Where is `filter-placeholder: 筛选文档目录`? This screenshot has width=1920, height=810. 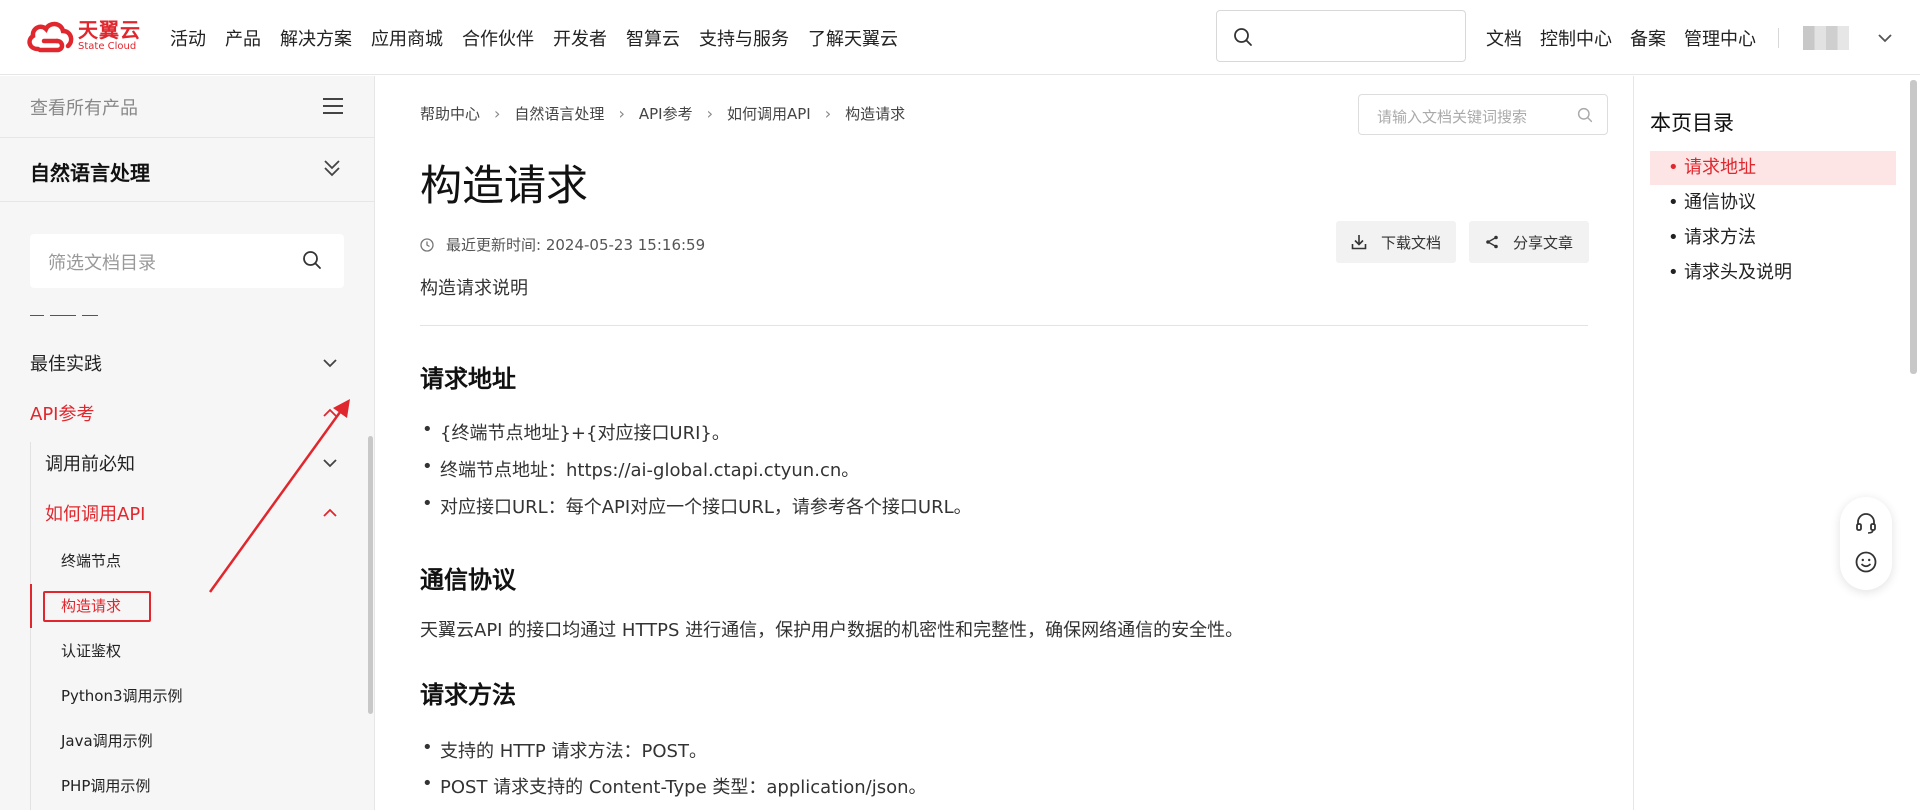
filter-placeholder: 筛选文档目录 is located at coordinates (102, 263).